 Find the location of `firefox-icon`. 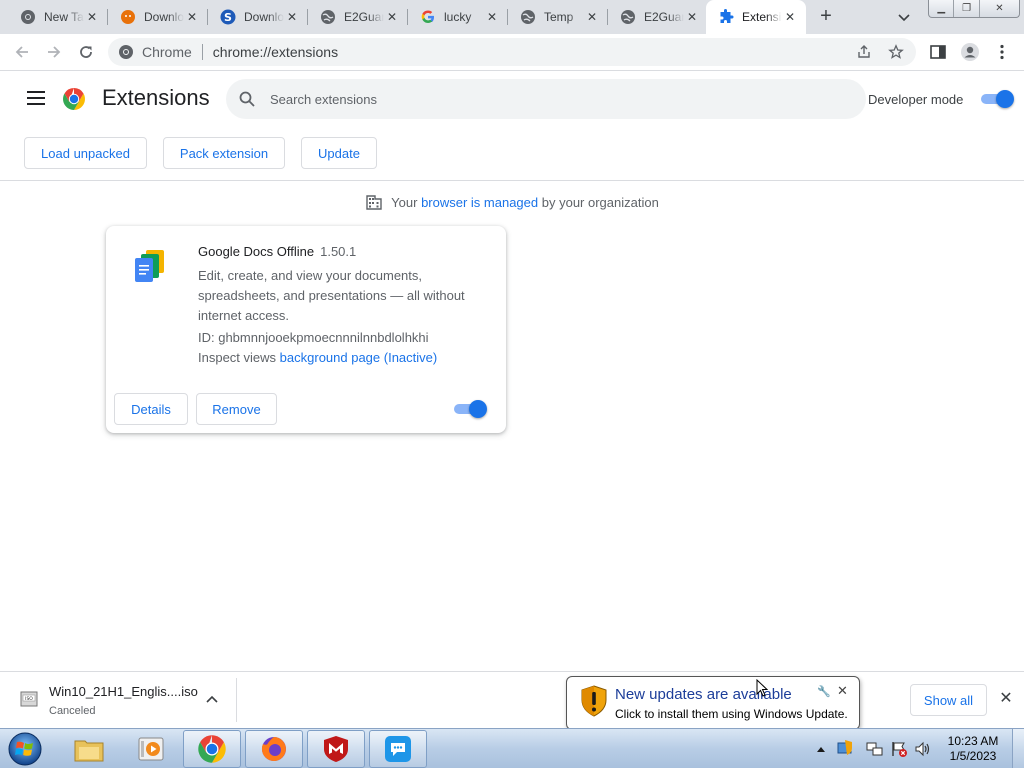

firefox-icon is located at coordinates (273, 749).